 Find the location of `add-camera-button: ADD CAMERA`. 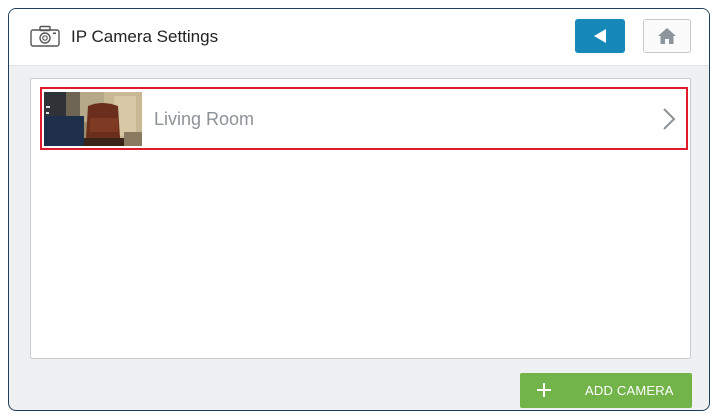

add-camera-button: ADD CAMERA is located at coordinates (606, 390).